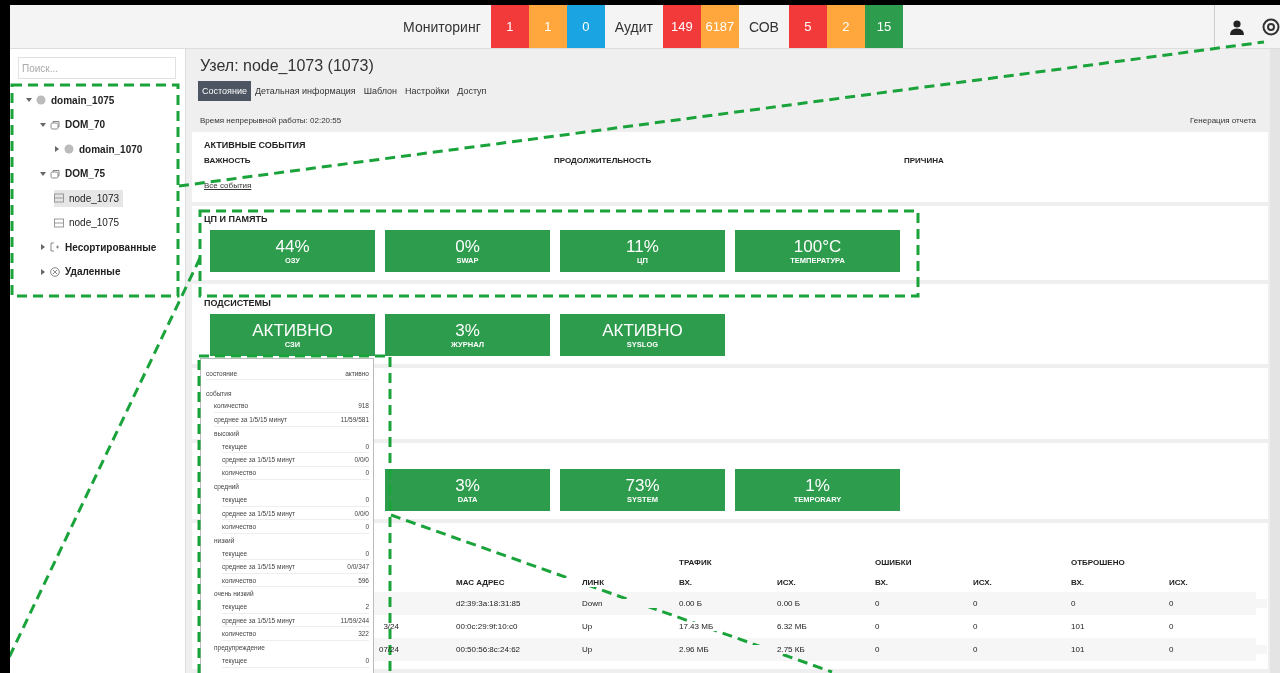 The width and height of the screenshot is (1280, 673). Describe the element at coordinates (728, 649) in the screenshot. I see `table-cell: 2.96 МБ` at that location.